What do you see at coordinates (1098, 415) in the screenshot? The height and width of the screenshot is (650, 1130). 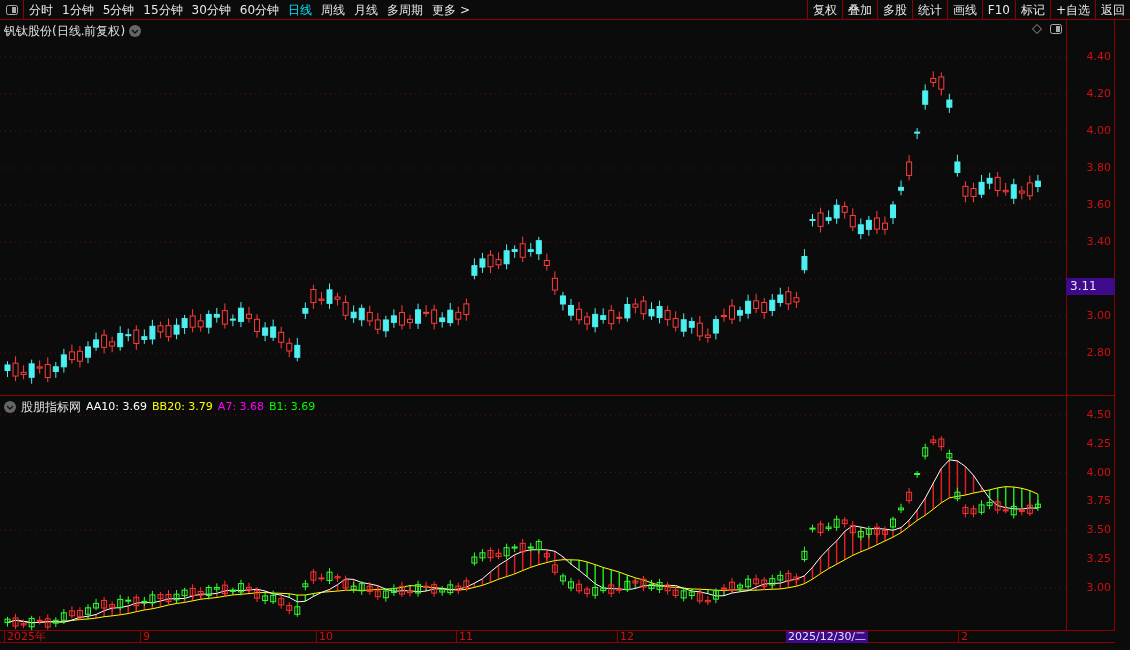 I see `indicator-value-label: 4.50` at bounding box center [1098, 415].